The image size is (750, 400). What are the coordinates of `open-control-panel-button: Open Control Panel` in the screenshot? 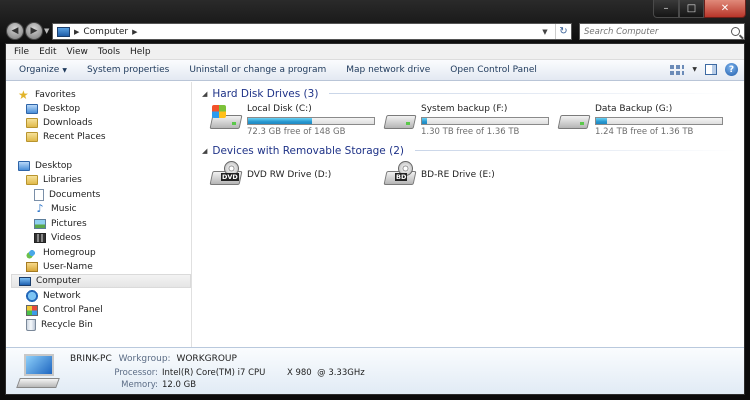 It's located at (493, 70).